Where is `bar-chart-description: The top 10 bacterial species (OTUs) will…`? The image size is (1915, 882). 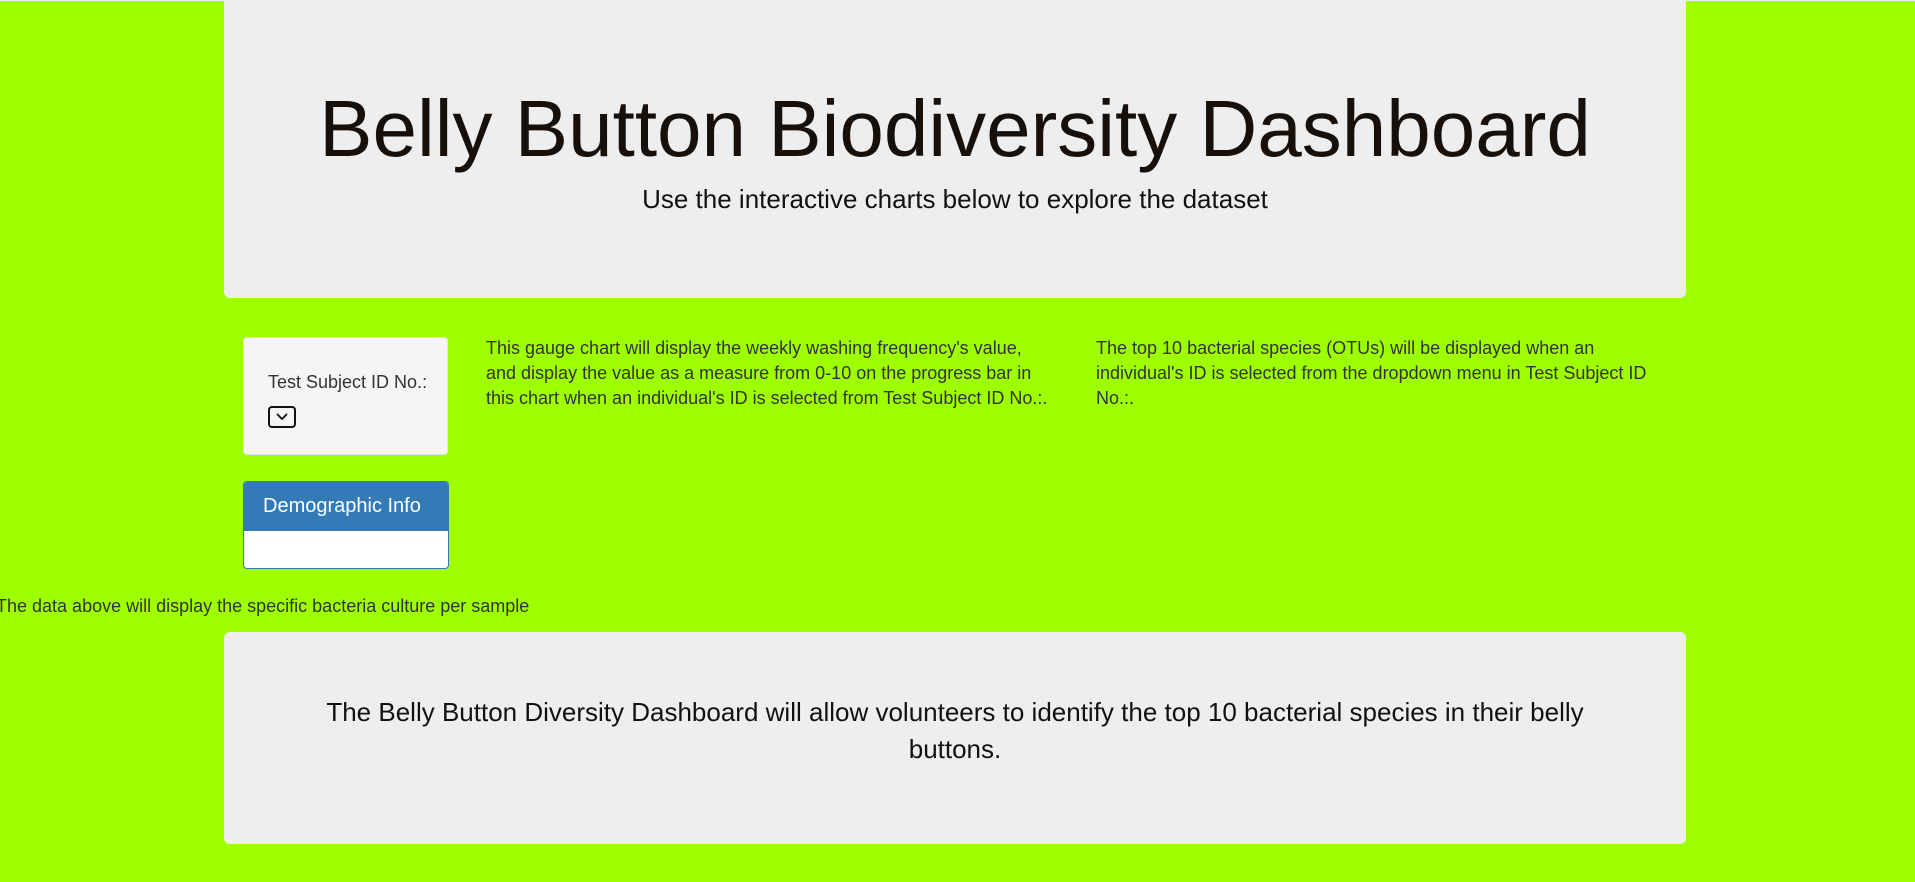
bar-chart-description: The top 10 bacterial species (OTUs) will… is located at coordinates (1371, 373).